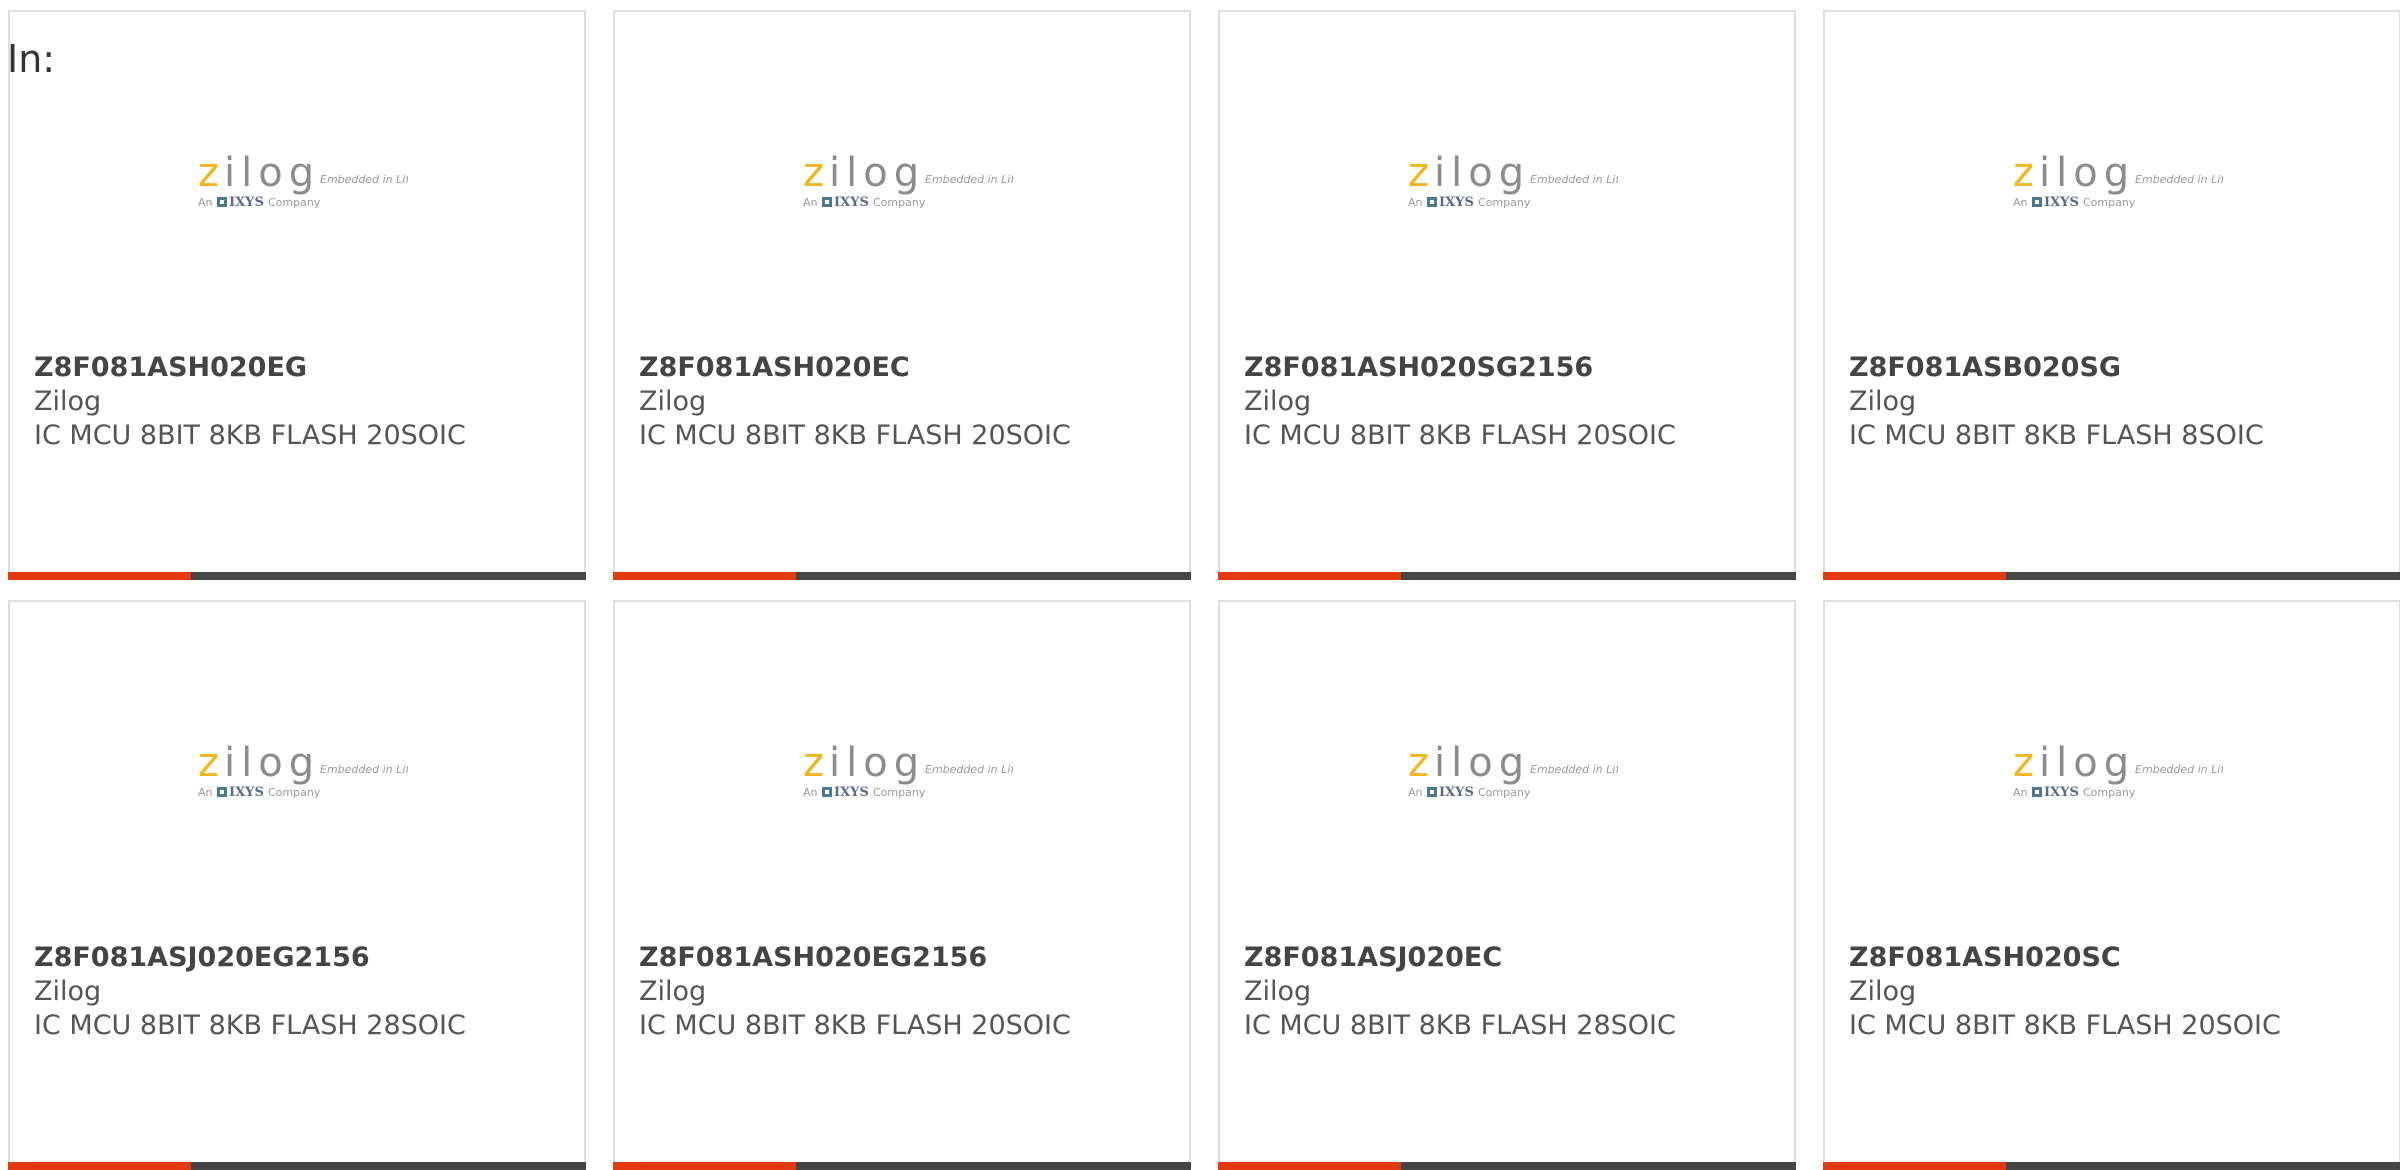  What do you see at coordinates (202, 957) in the screenshot?
I see `part-number: Z8F081ASJ020EG2156` at bounding box center [202, 957].